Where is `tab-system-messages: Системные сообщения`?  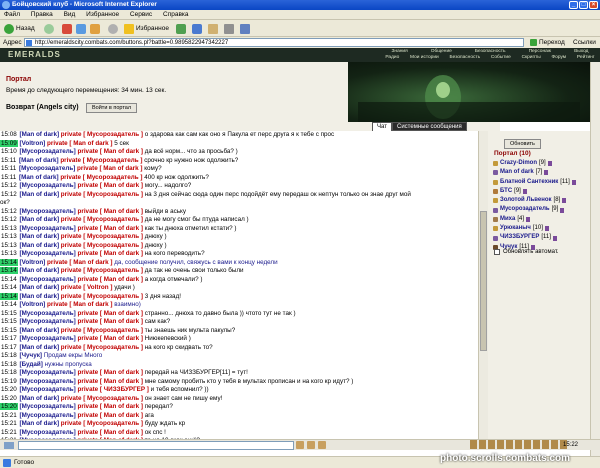
tab-system-messages: Системные сообщения is located at coordinates (429, 126).